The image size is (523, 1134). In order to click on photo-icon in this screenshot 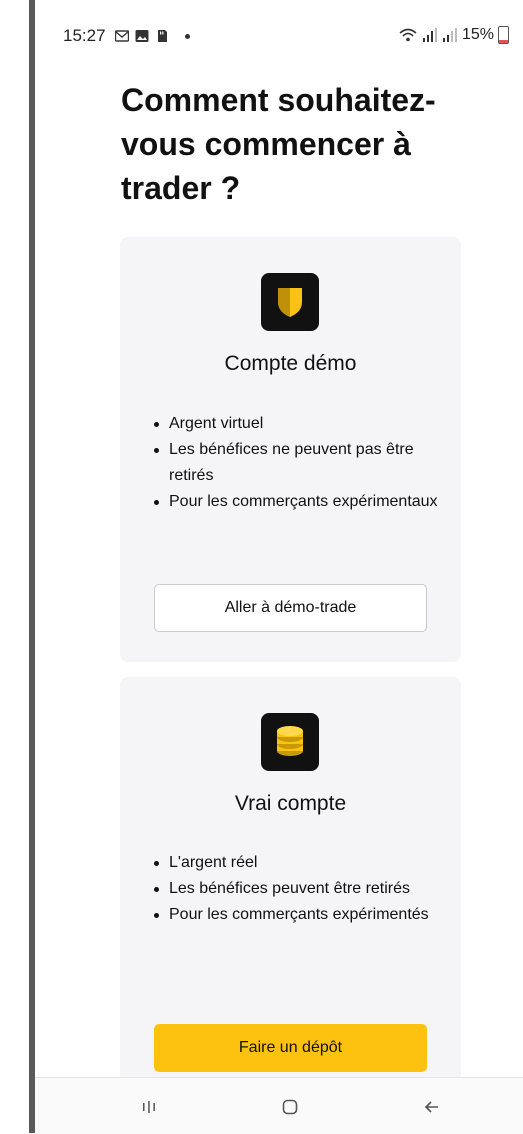, I will do `click(142, 36)`.